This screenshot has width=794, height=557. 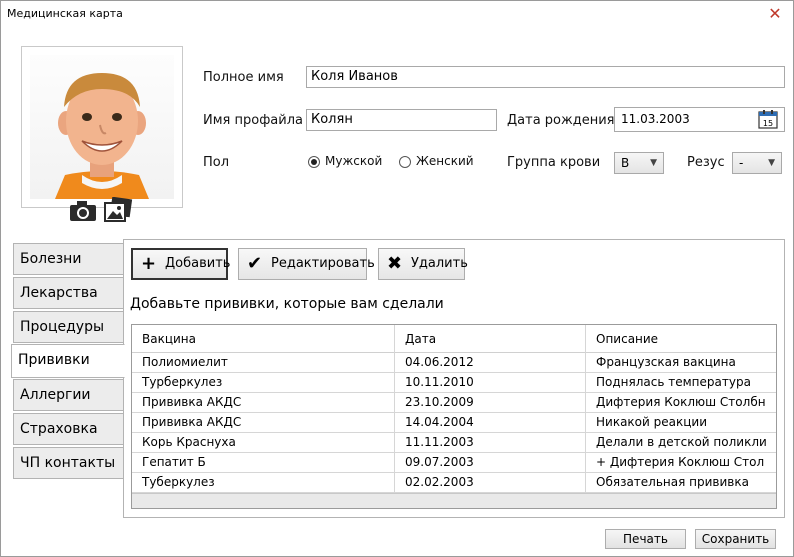 What do you see at coordinates (397, 15) in the screenshot?
I see `title-bar: Медицинская карта ✕` at bounding box center [397, 15].